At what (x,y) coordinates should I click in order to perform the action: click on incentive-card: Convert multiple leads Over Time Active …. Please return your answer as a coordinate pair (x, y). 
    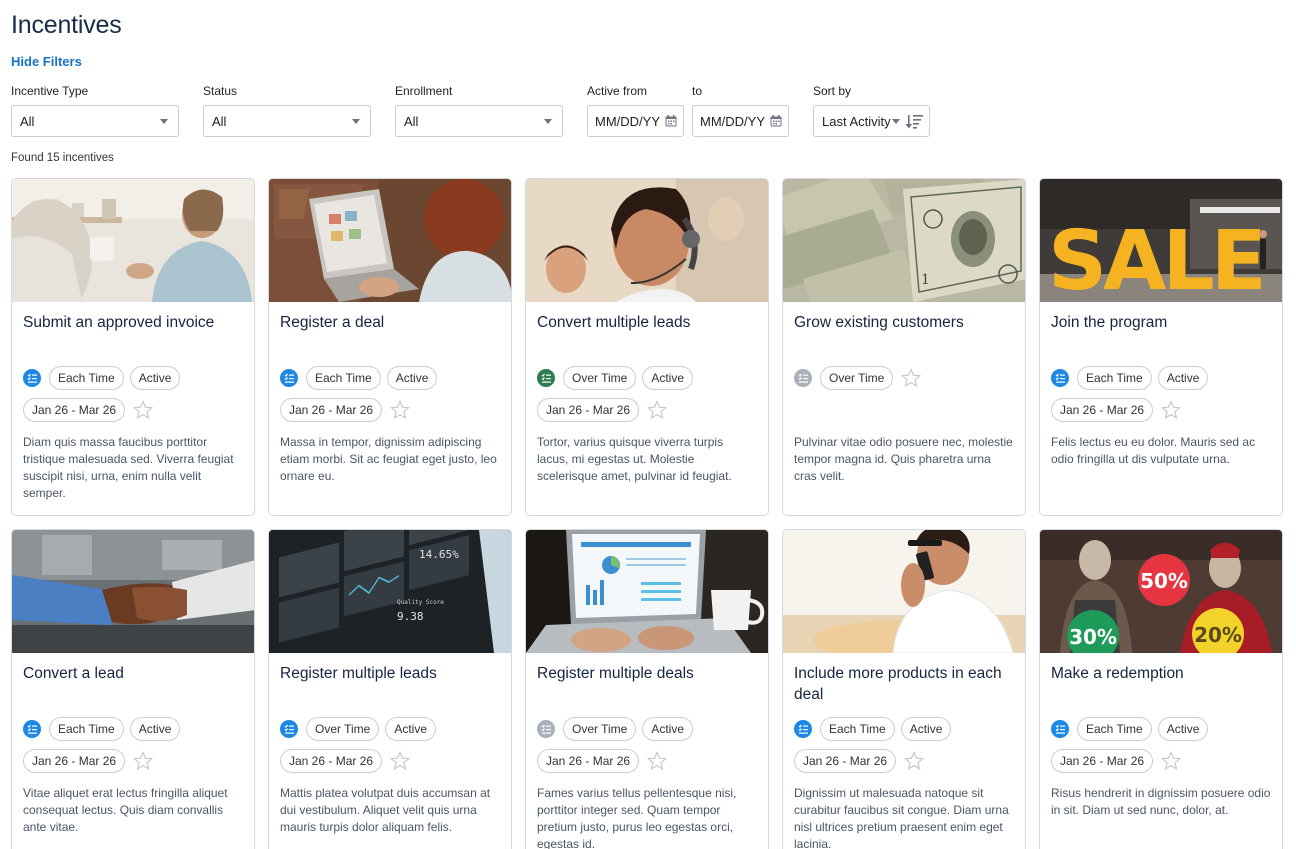
    Looking at the image, I should click on (647, 347).